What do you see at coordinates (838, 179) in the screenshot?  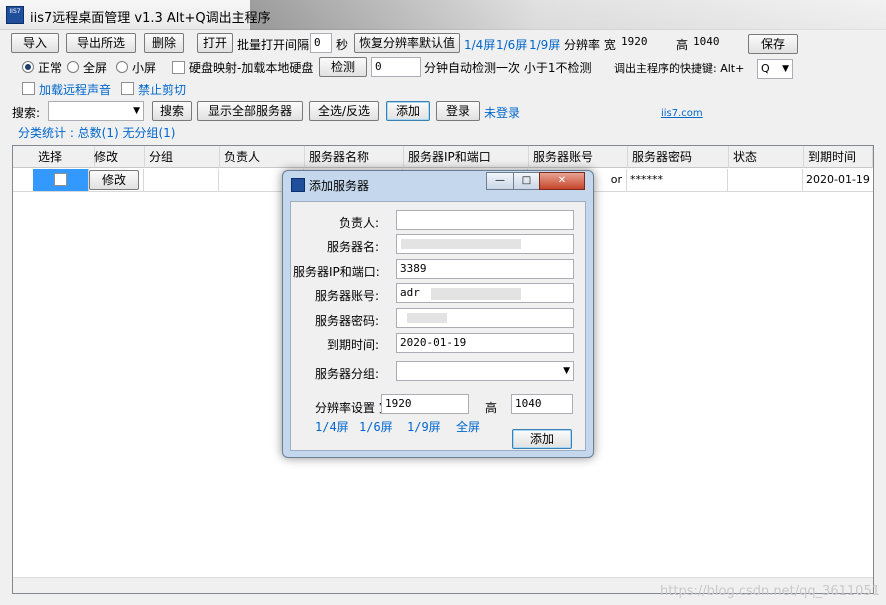 I see `row-expiry-cell: 2020-01-19` at bounding box center [838, 179].